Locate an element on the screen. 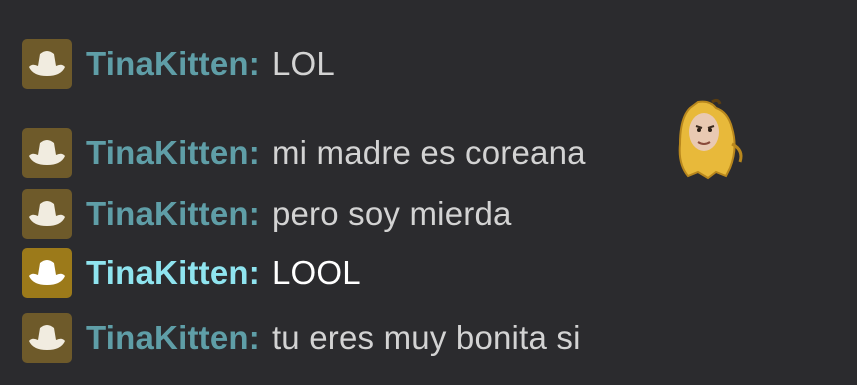 The width and height of the screenshot is (857, 385). chat-message-text: mi madre es coreana is located at coordinates (428, 152).